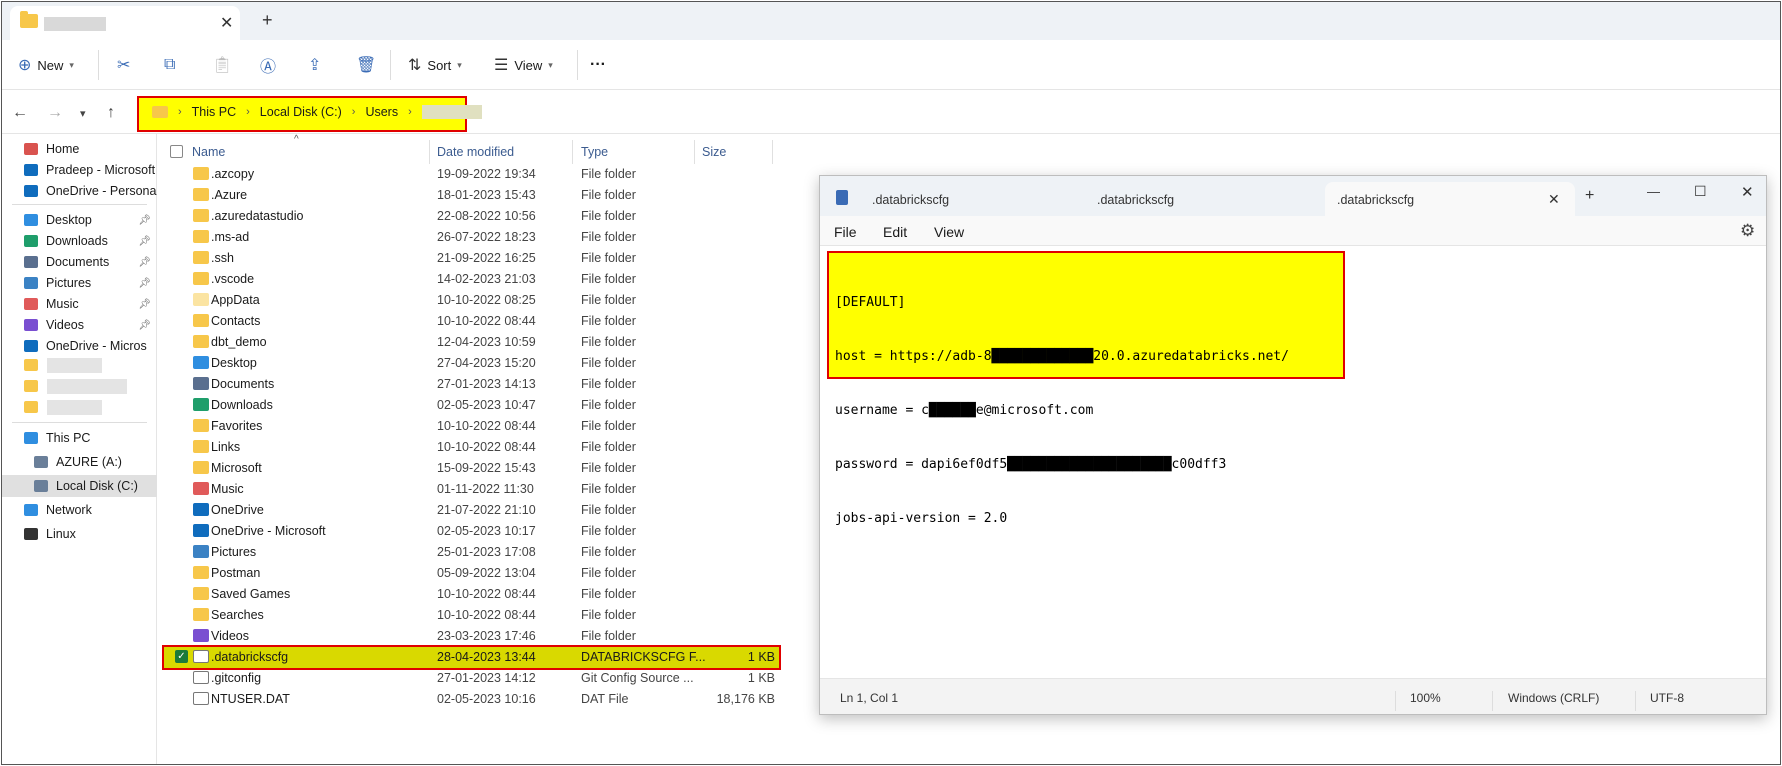 This screenshot has height=766, width=1782. I want to click on breadcrumb-users: Users, so click(381, 112).